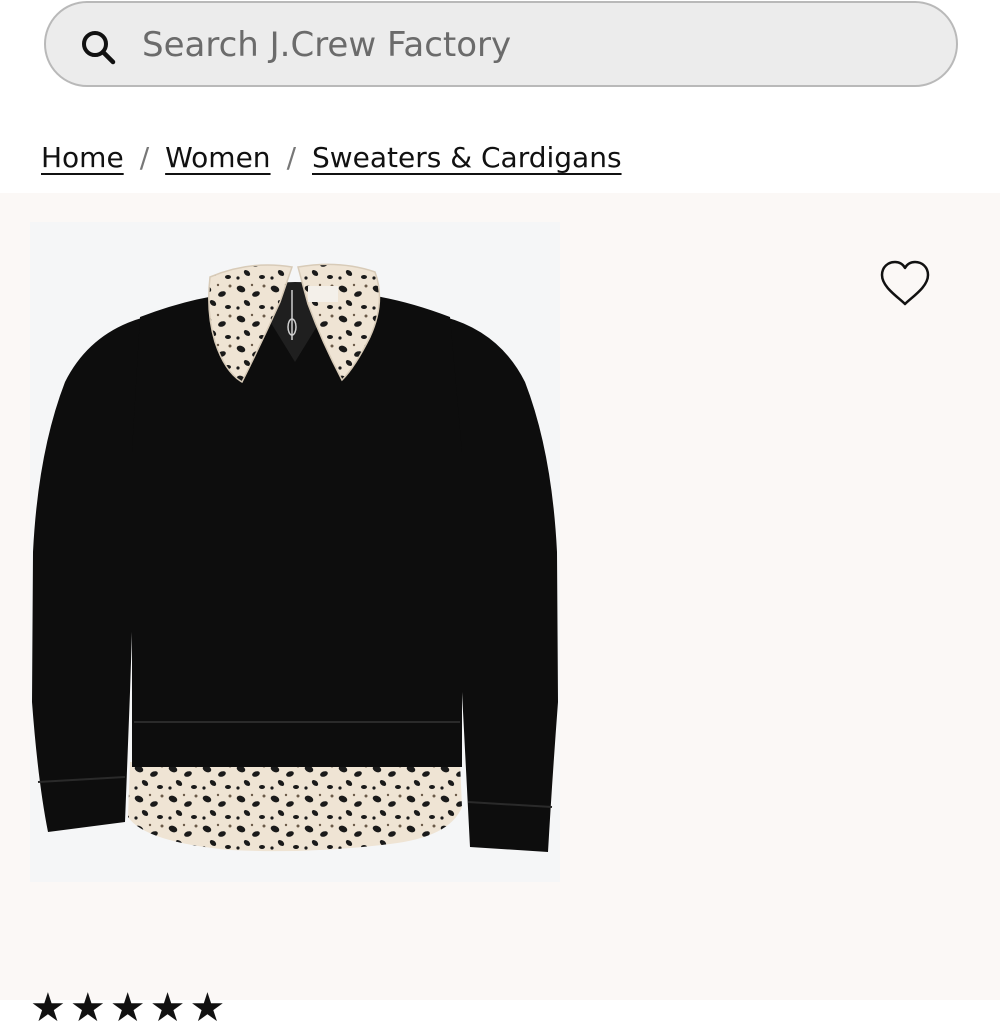  What do you see at coordinates (905, 284) in the screenshot?
I see `heart-outline-icon` at bounding box center [905, 284].